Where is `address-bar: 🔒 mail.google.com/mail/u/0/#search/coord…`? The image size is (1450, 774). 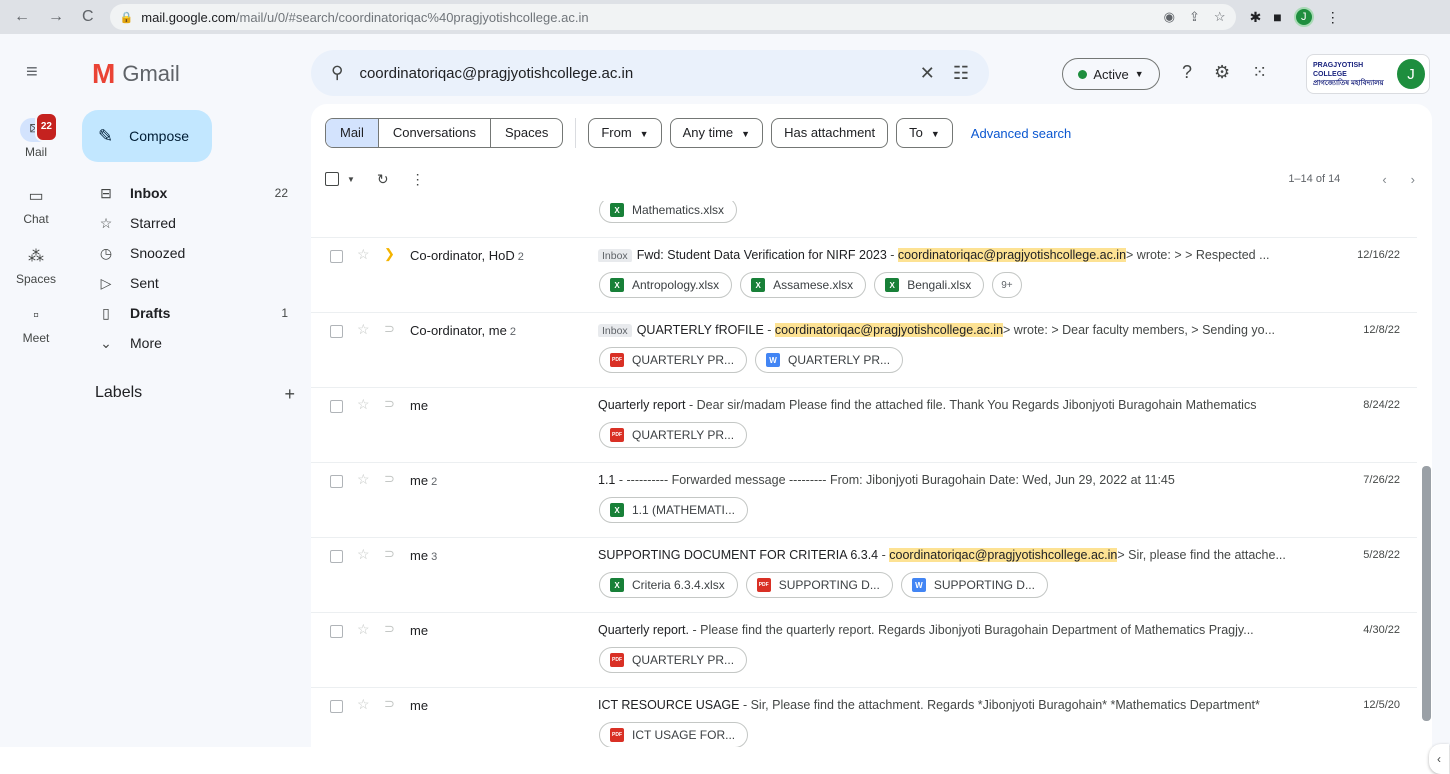 address-bar: 🔒 mail.google.com/mail/u/0/#search/coord… is located at coordinates (672, 17).